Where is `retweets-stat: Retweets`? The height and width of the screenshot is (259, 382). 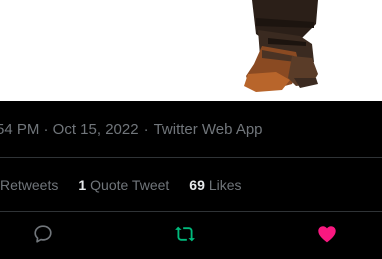 retweets-stat: Retweets is located at coordinates (29, 185).